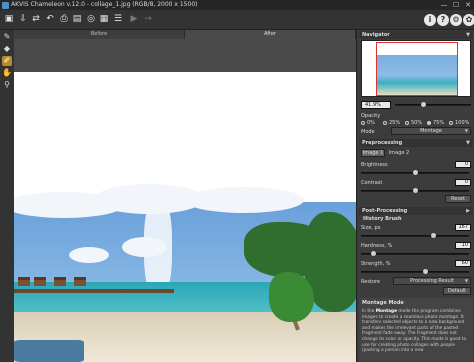 This screenshot has width=474, height=362. What do you see at coordinates (415, 236) in the screenshot?
I see `size-slider` at bounding box center [415, 236].